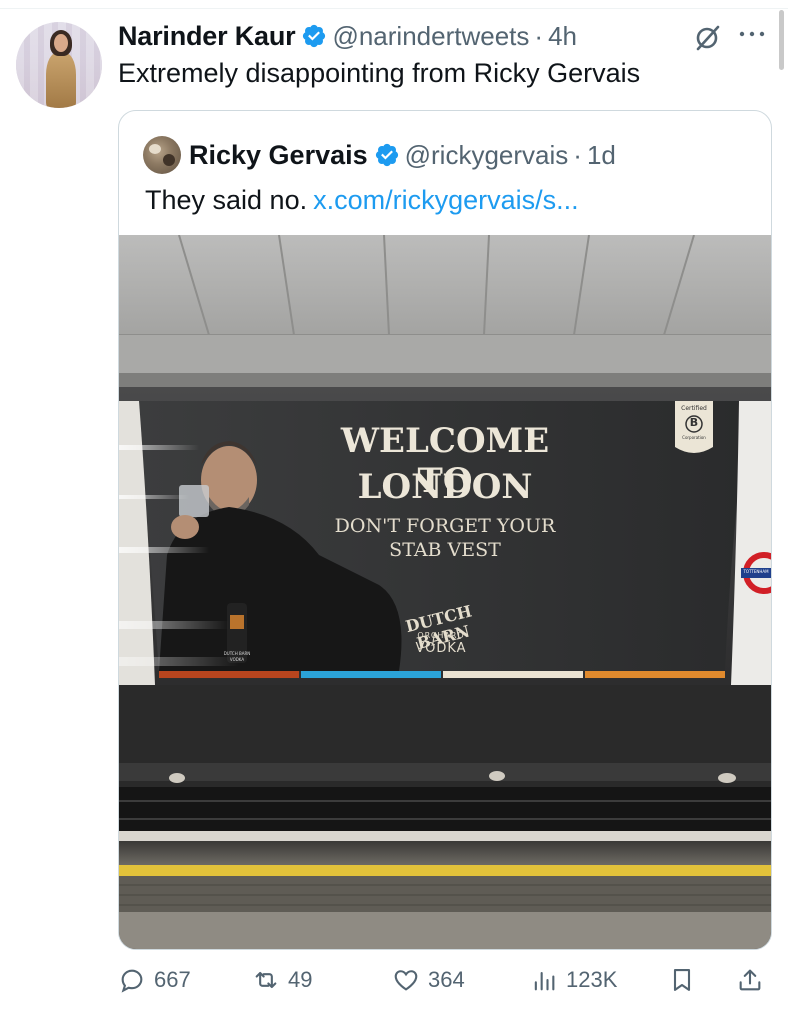  Describe the element at coordinates (278, 155) in the screenshot. I see `quoted-author-name: Ricky Gervais` at that location.